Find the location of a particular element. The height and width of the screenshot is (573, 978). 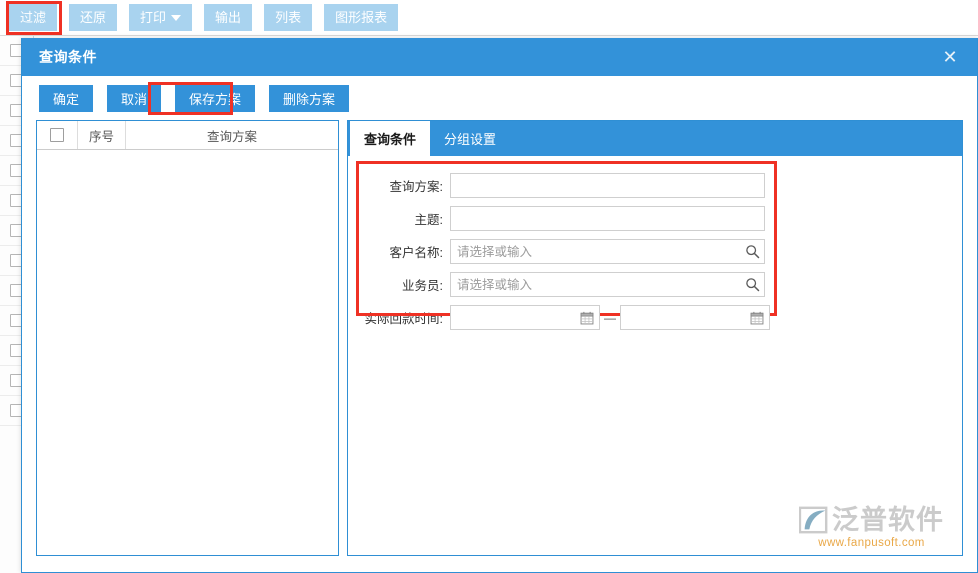

confirm-button-label: 确定 is located at coordinates (66, 99).